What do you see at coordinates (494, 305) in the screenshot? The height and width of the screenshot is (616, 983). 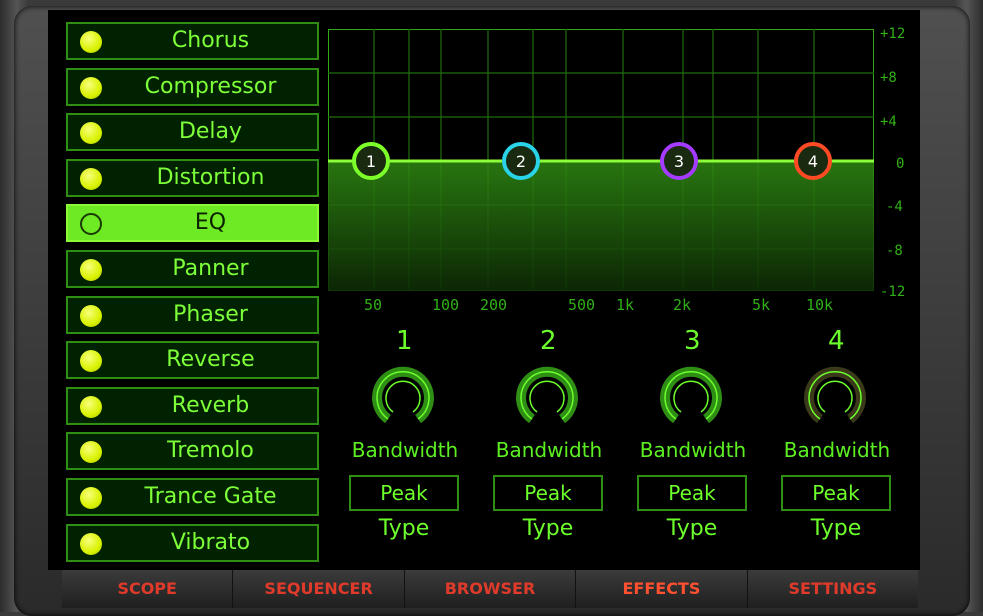 I see `freq-label: 200` at bounding box center [494, 305].